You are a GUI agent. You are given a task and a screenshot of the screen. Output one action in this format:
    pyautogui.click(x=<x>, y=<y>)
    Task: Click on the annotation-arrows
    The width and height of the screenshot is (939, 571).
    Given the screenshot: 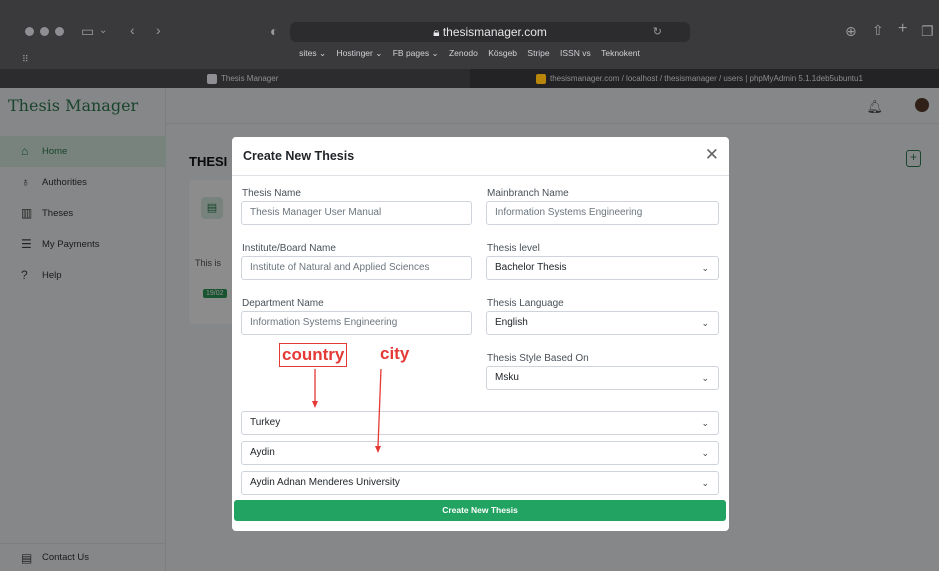 What is the action you would take?
    pyautogui.click(x=347, y=410)
    